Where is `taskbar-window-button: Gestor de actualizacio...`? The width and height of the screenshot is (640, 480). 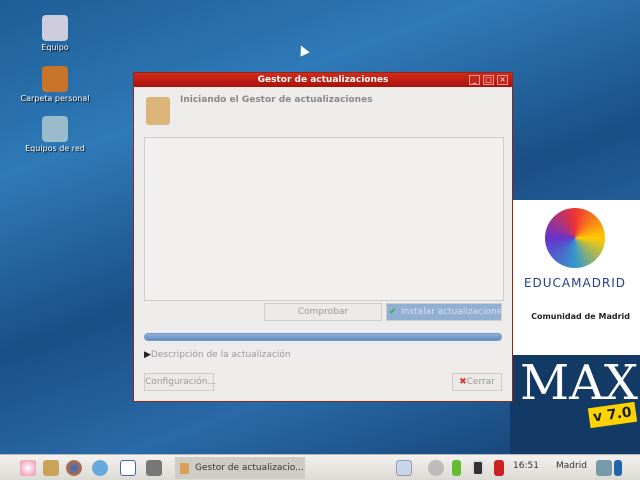
taskbar-window-button: Gestor de actualizacio... is located at coordinates (240, 468).